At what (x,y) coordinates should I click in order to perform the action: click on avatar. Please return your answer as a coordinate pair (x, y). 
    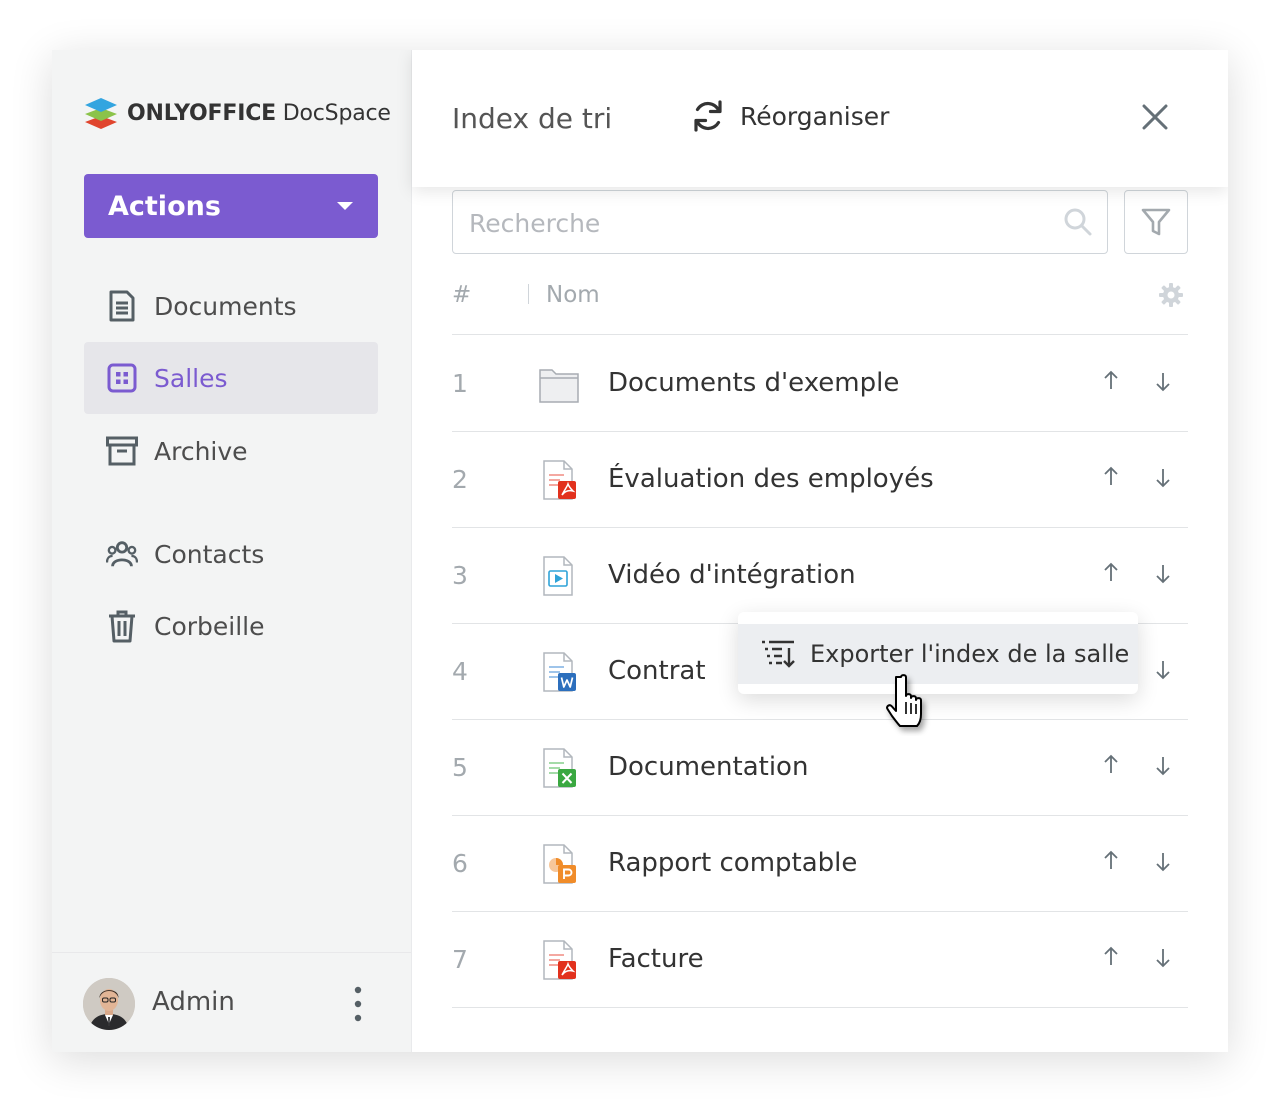
    Looking at the image, I should click on (109, 1004).